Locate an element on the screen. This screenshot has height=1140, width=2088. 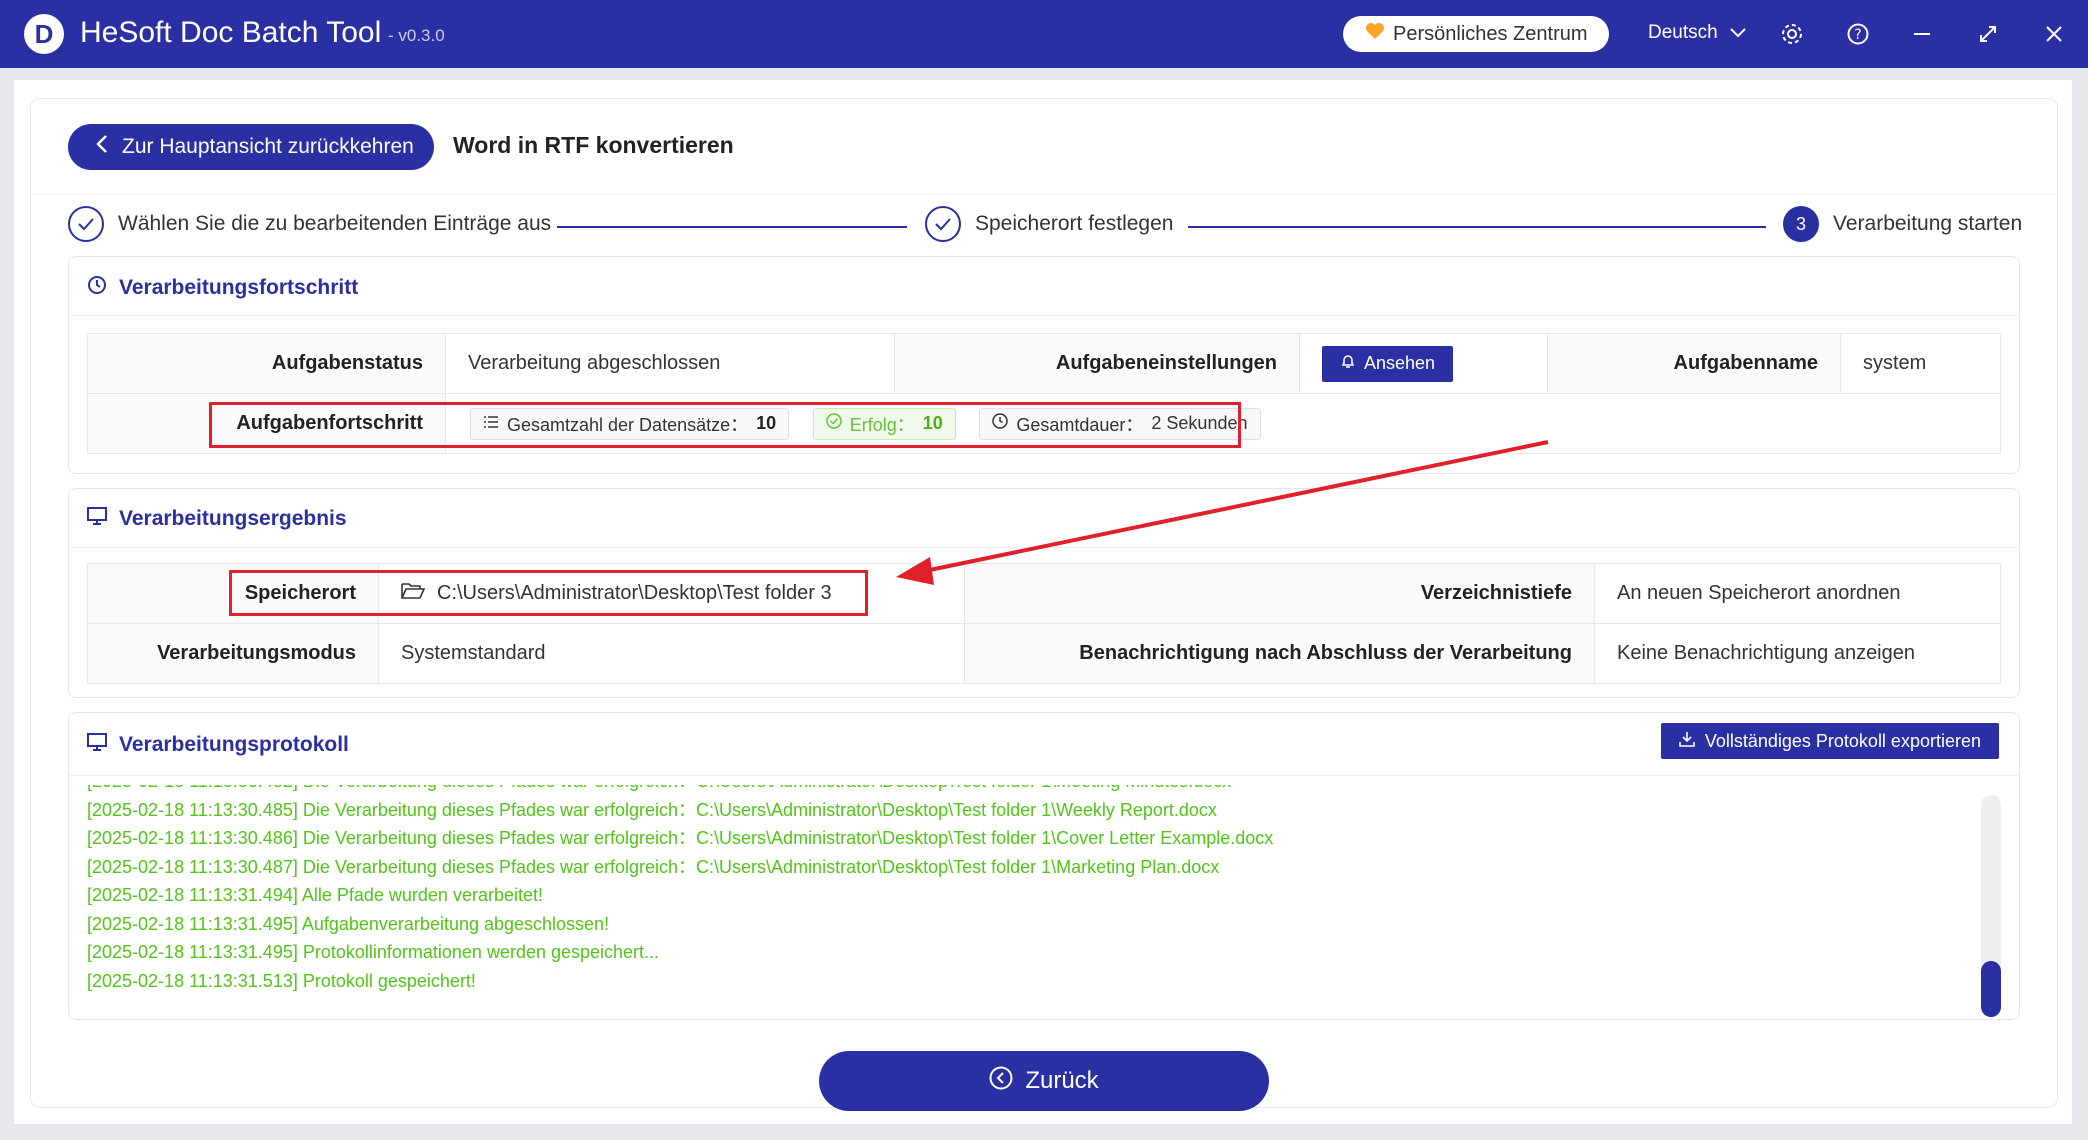
return-button: Zurück is located at coordinates (1044, 1081).